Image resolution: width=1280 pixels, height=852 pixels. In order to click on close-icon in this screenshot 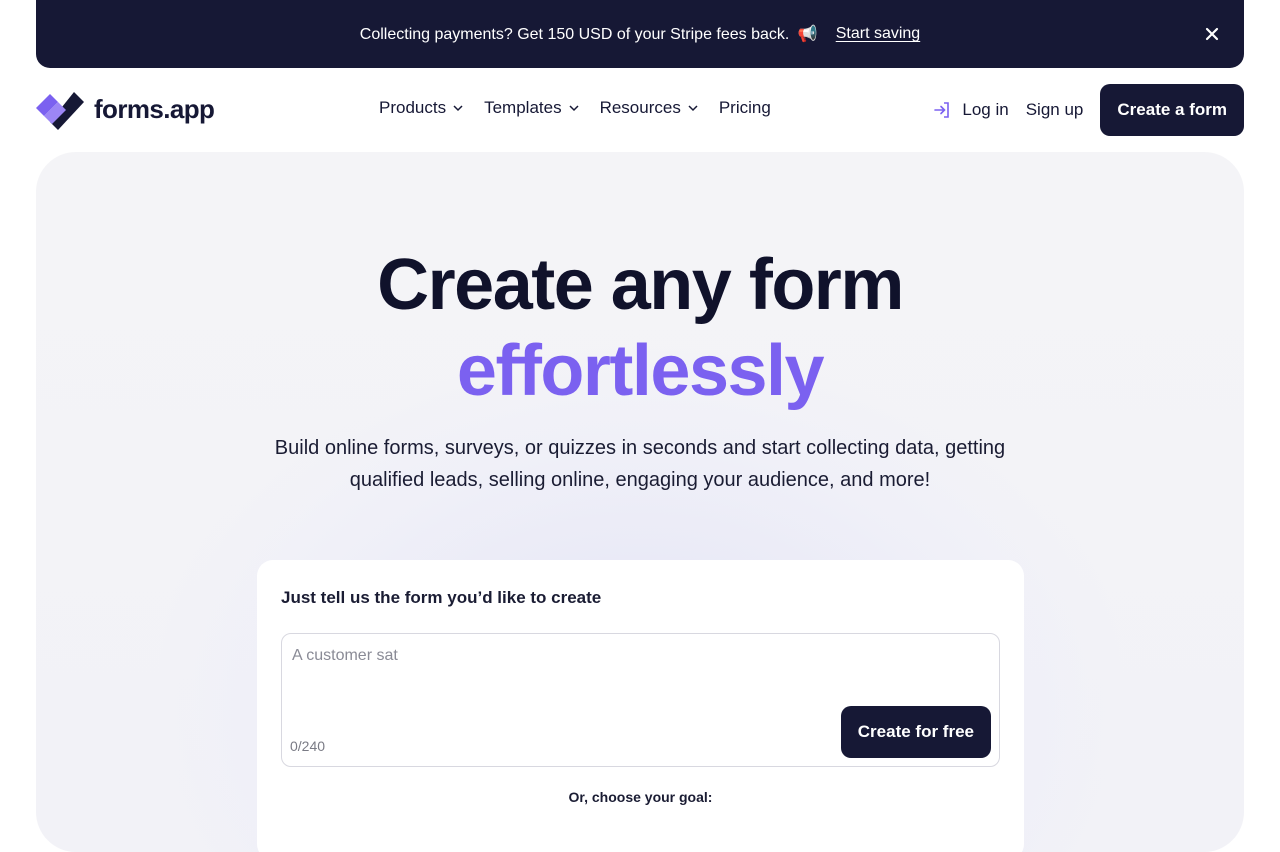, I will do `click(1212, 34)`.